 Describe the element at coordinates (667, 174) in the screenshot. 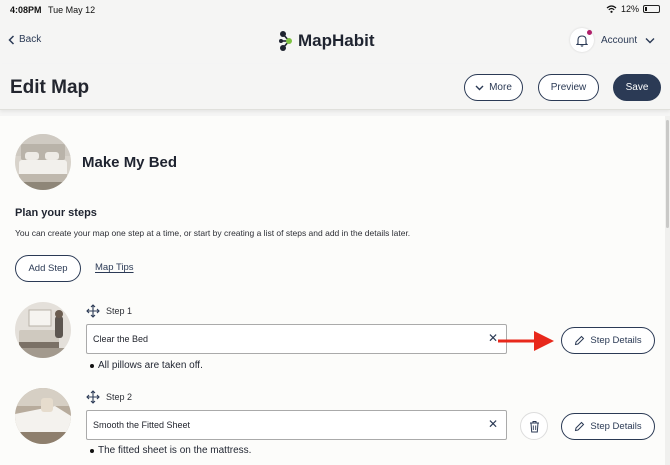

I see `scrollbar-thumb` at that location.